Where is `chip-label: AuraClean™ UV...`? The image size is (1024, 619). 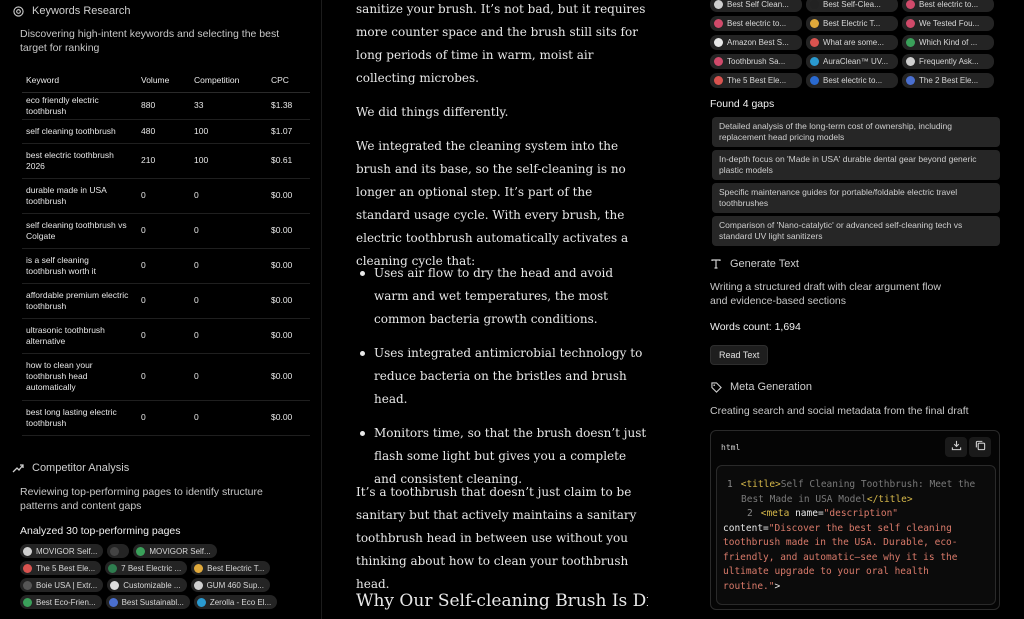 chip-label: AuraClean™ UV... is located at coordinates (856, 61).